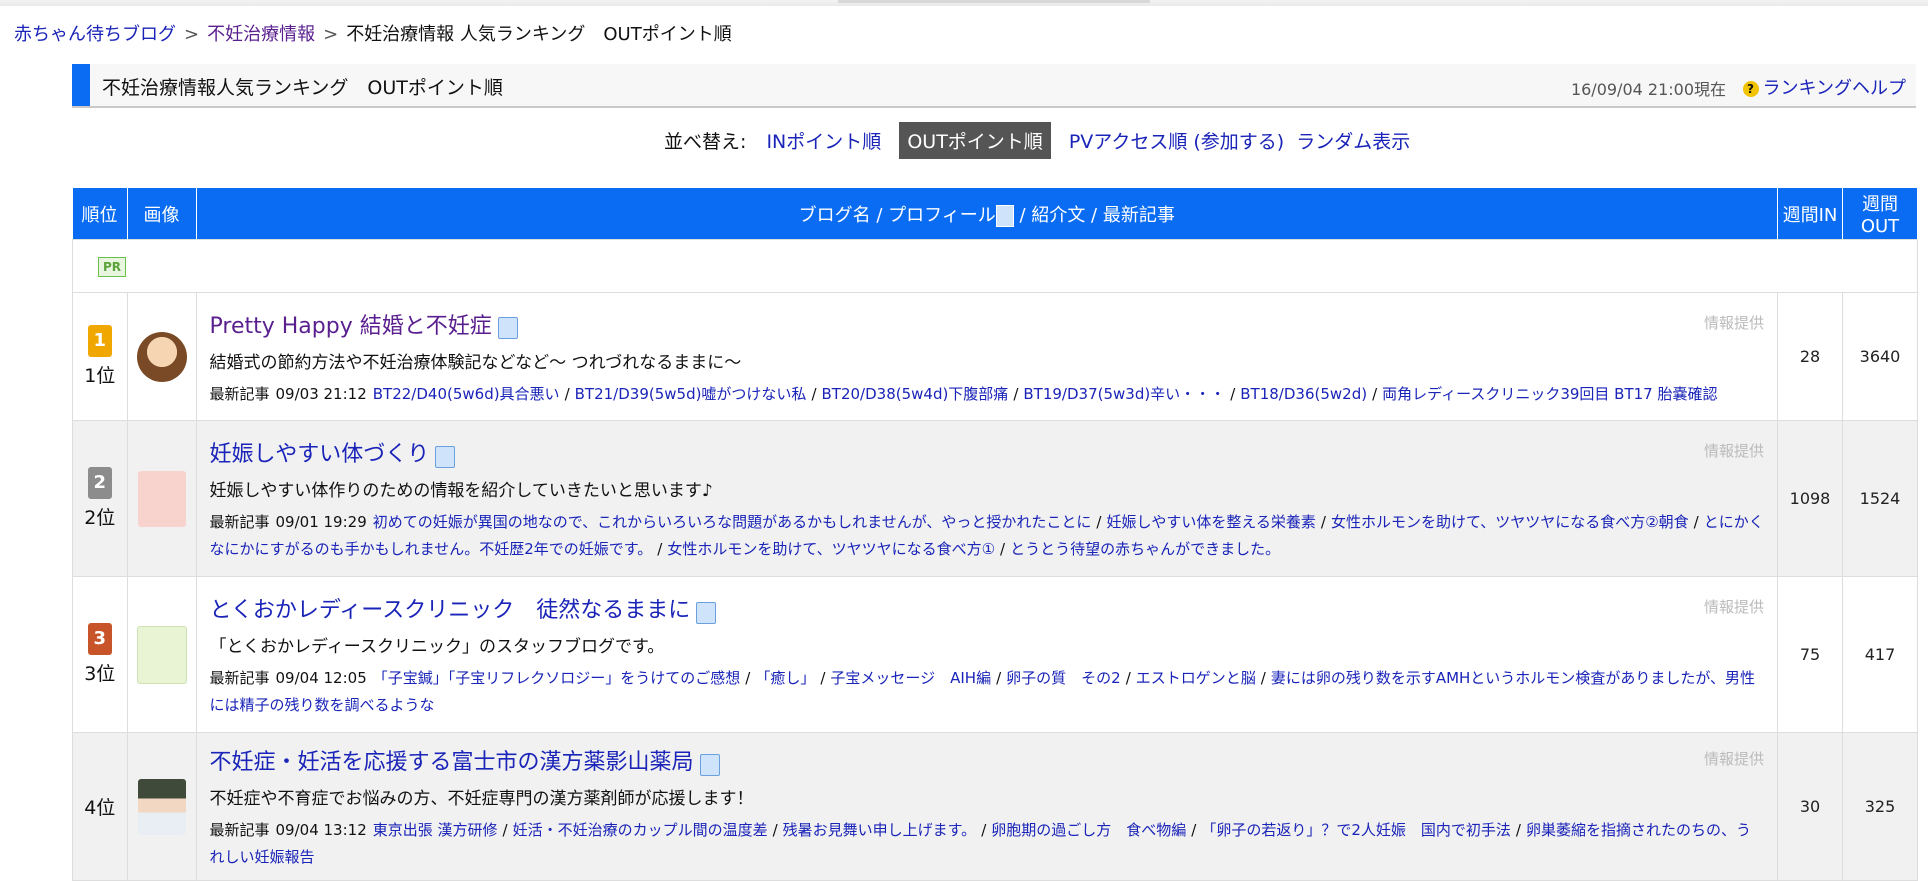 Image resolution: width=1928 pixels, height=881 pixels. Describe the element at coordinates (466, 394) in the screenshot. I see `article-link: BT22/D40(5w6d)具合悪い` at that location.